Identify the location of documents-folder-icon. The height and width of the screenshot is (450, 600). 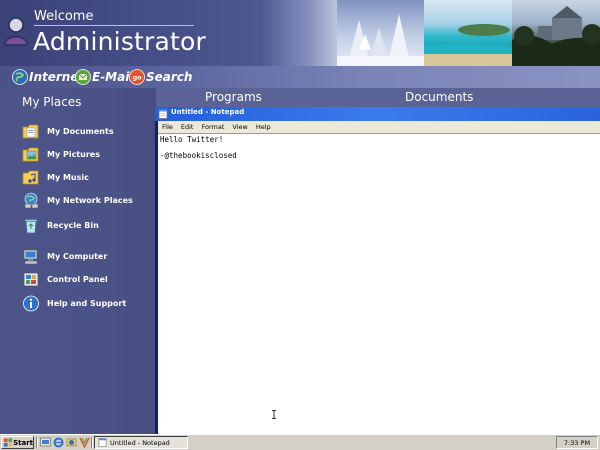
(30, 131).